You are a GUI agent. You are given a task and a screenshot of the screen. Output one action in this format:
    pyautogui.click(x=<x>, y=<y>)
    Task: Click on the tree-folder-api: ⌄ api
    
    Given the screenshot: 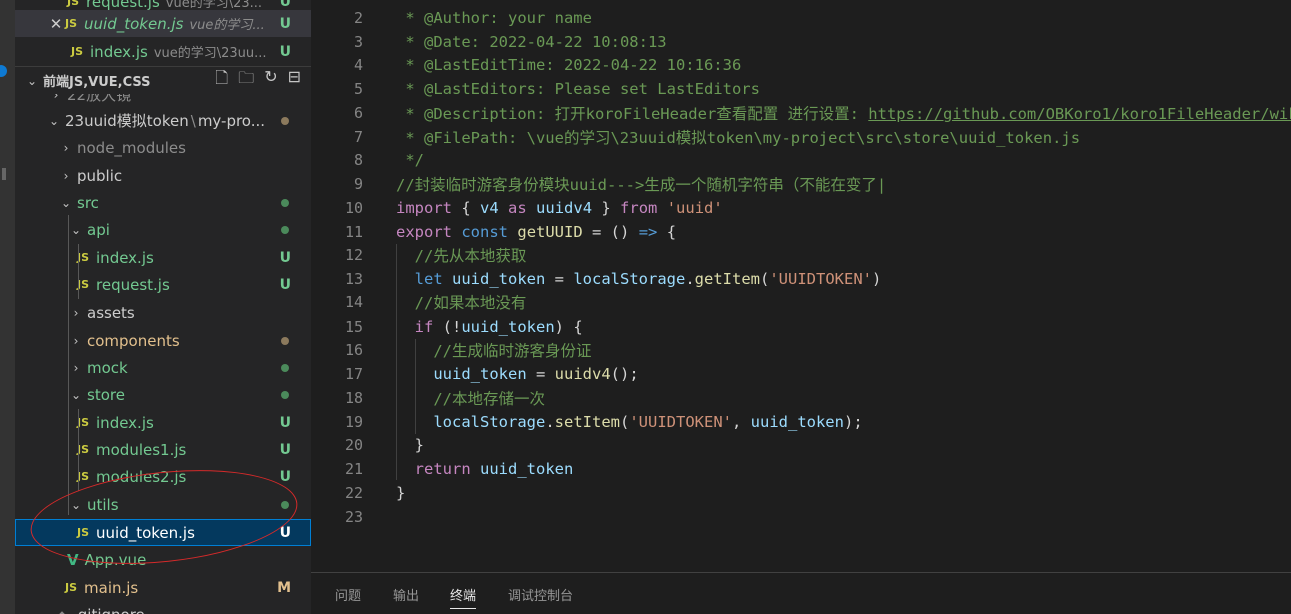 What is the action you would take?
    pyautogui.click(x=163, y=229)
    